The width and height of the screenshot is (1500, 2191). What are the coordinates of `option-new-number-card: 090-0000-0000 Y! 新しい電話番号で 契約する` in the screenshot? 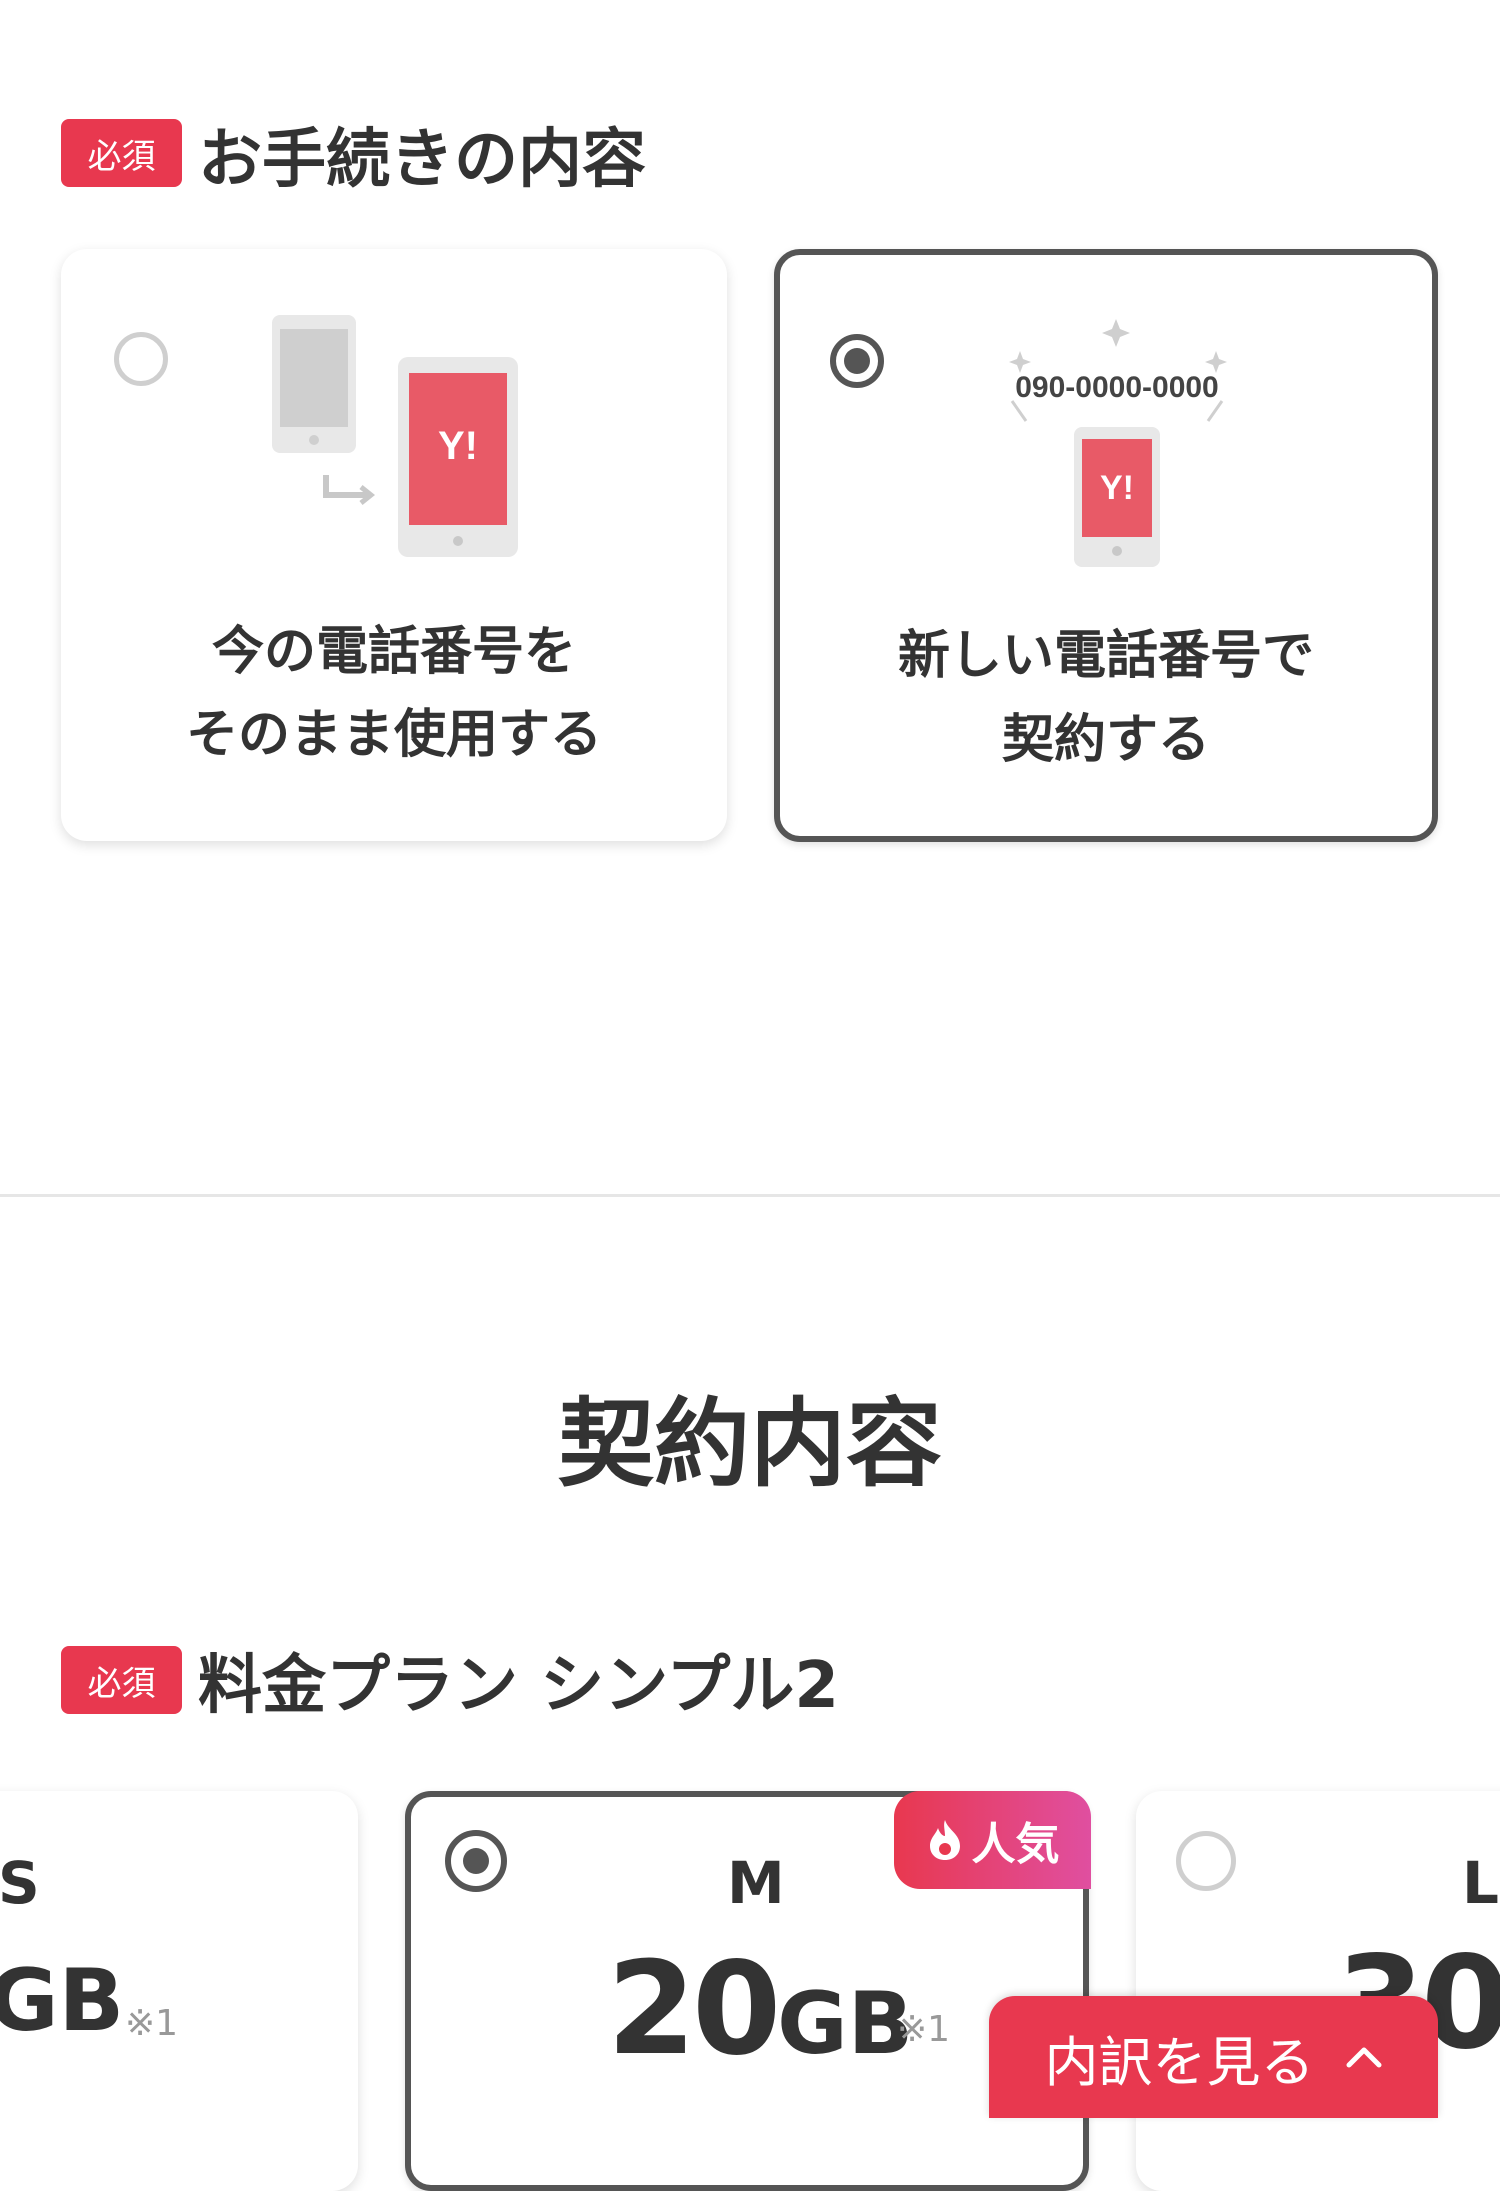 It's located at (1106, 545).